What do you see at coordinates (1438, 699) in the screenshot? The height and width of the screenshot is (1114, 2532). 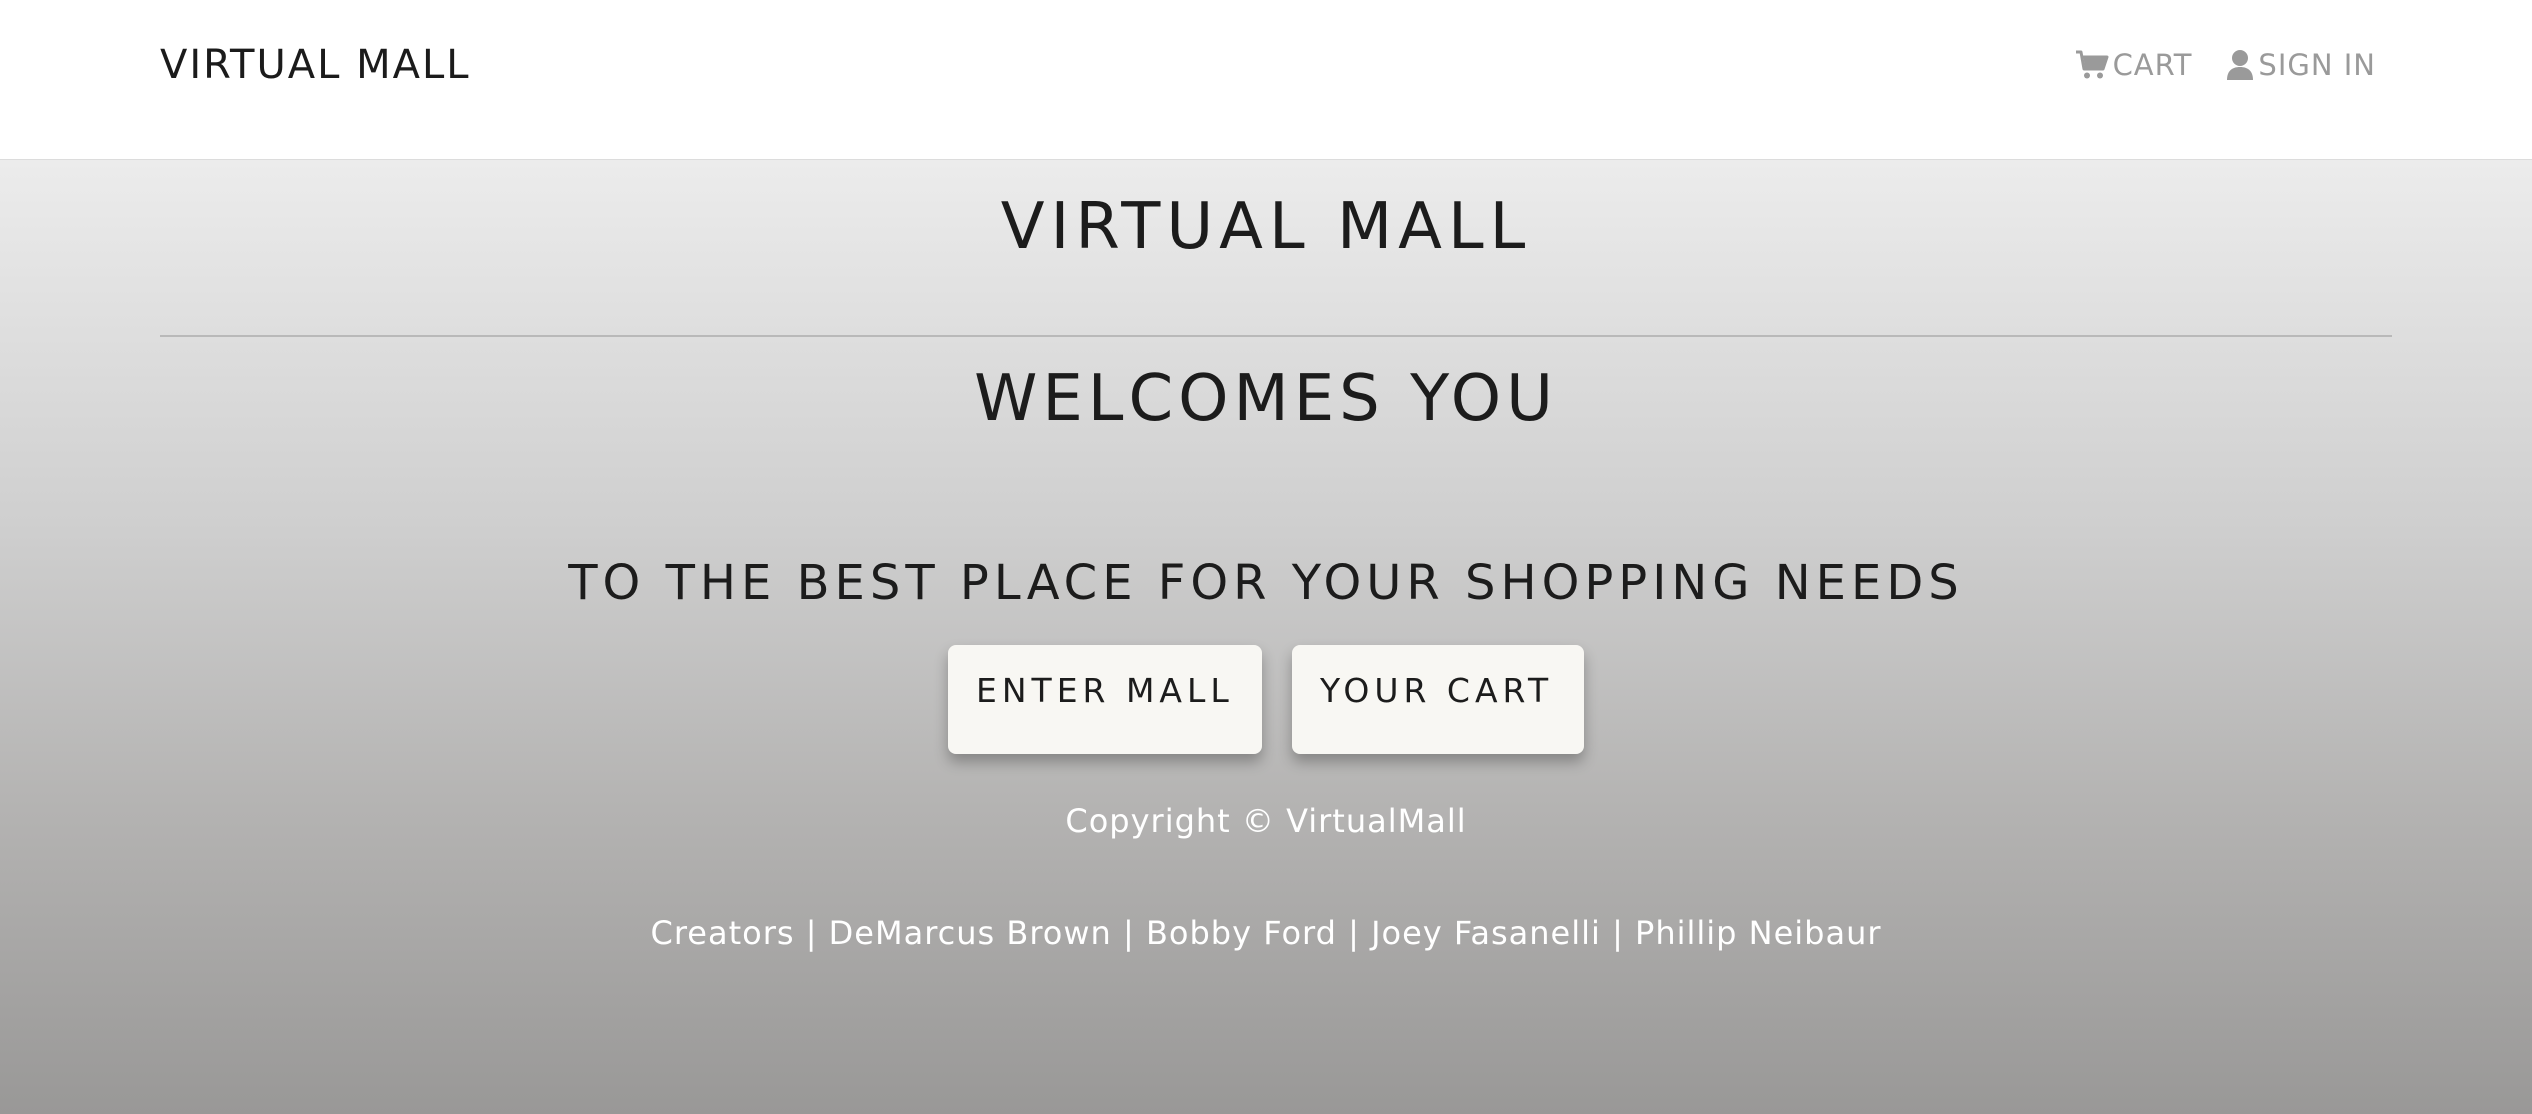 I see `your-cart-button: YOUR CART` at bounding box center [1438, 699].